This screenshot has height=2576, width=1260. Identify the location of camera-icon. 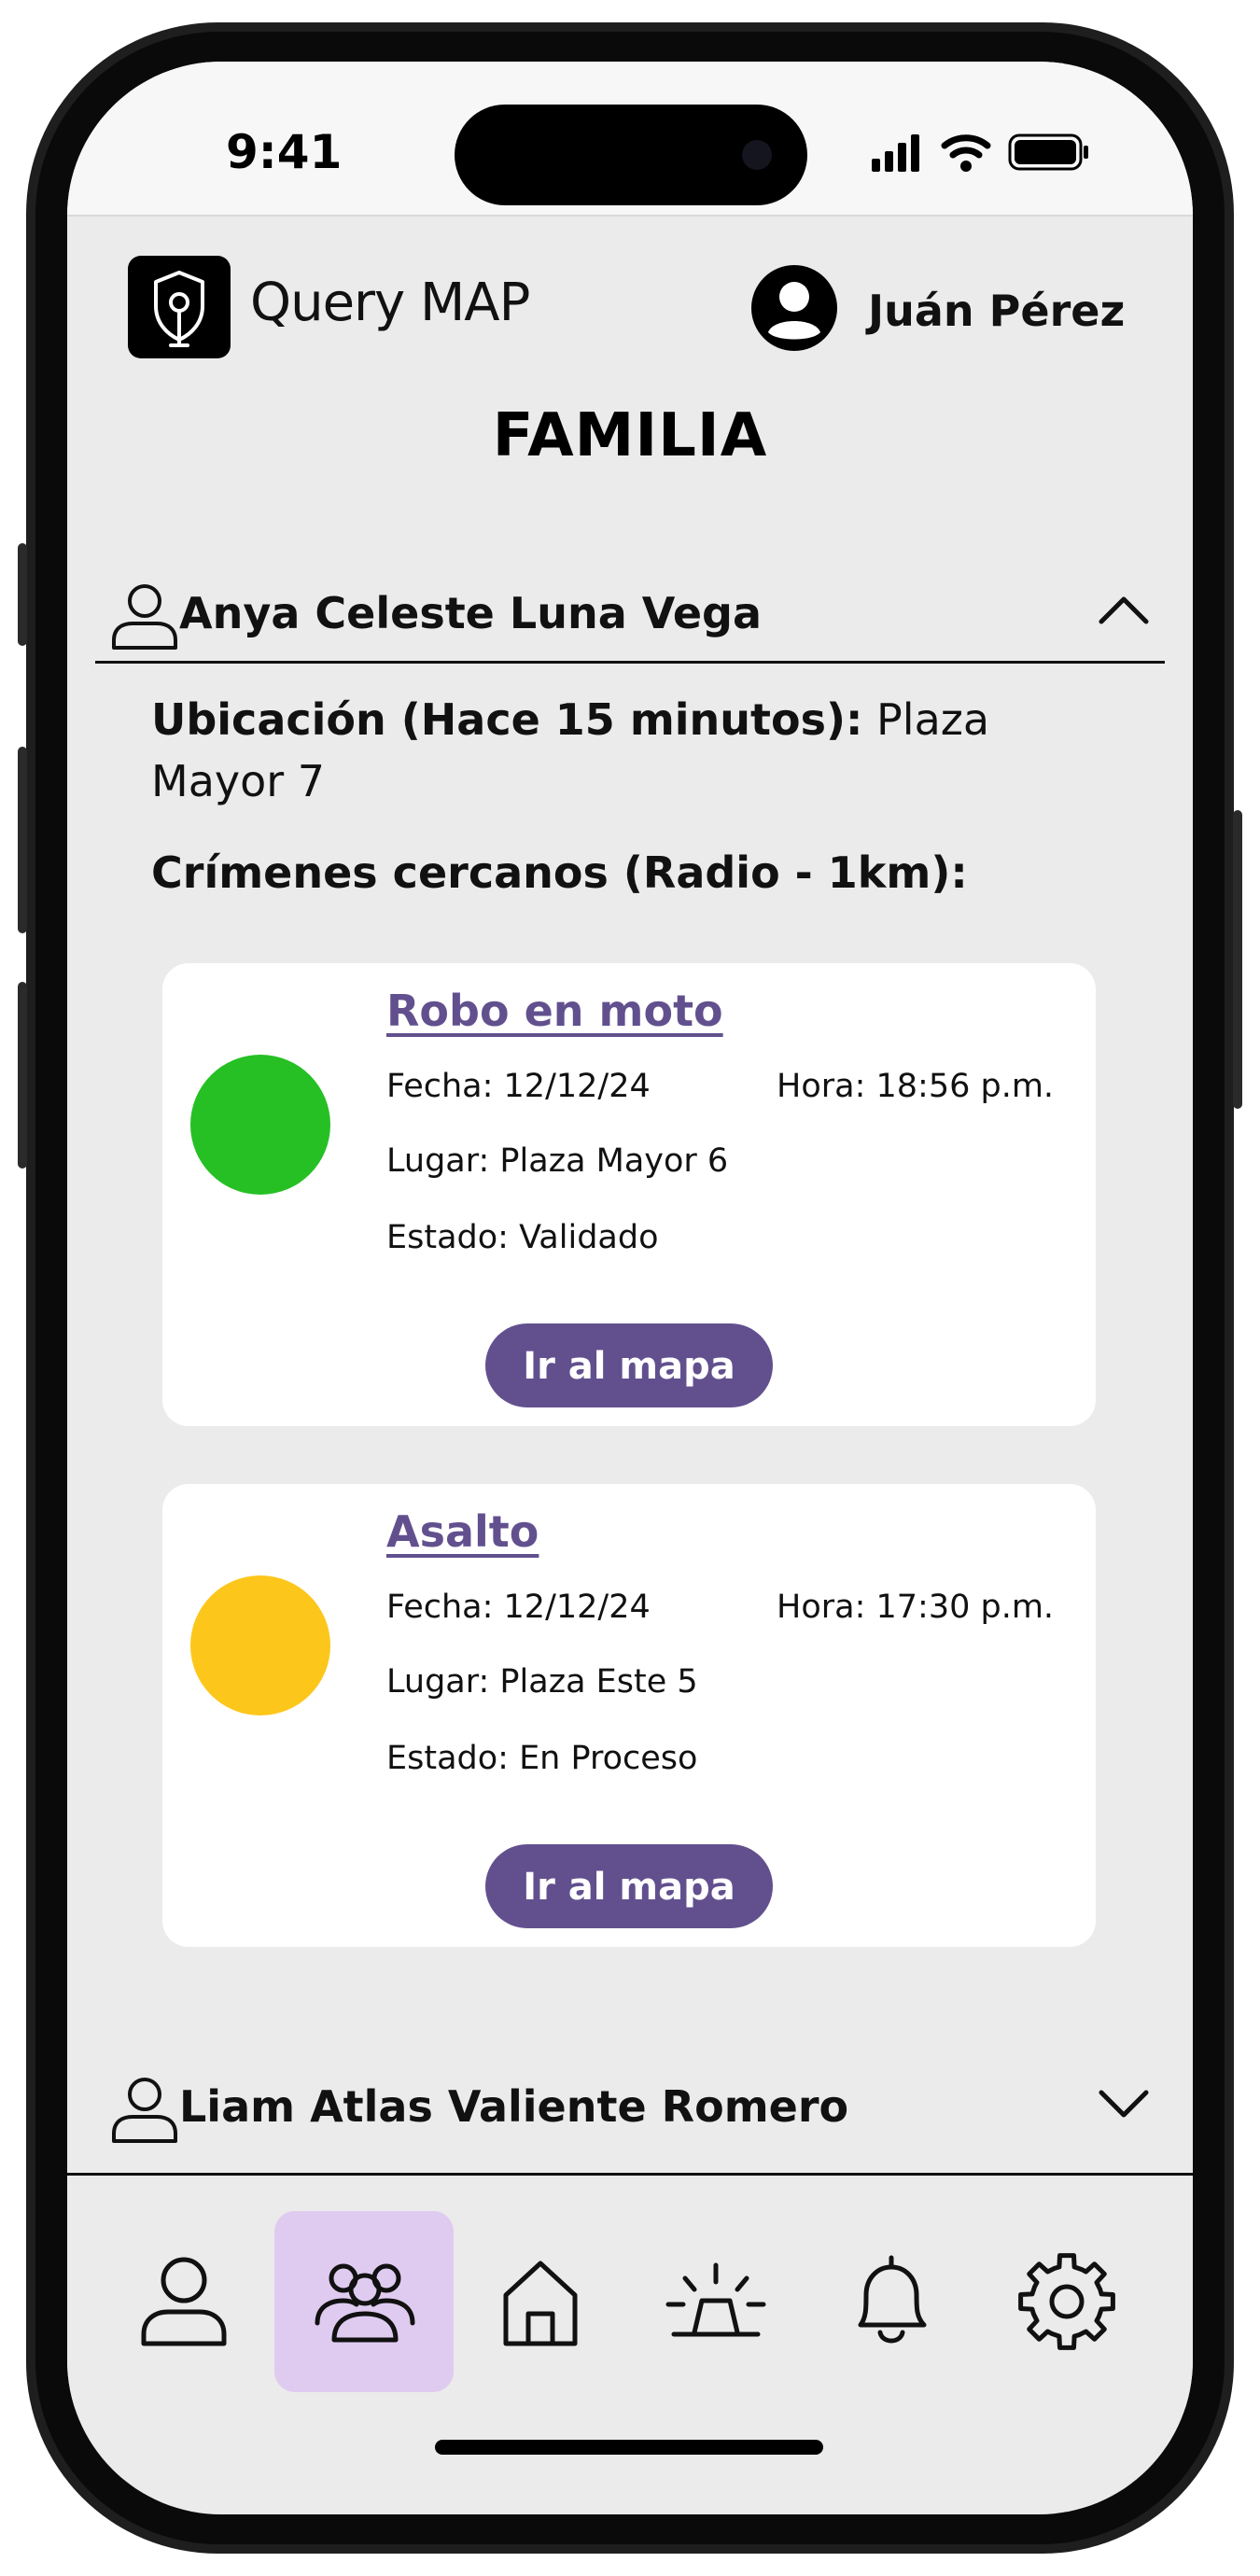
(757, 155).